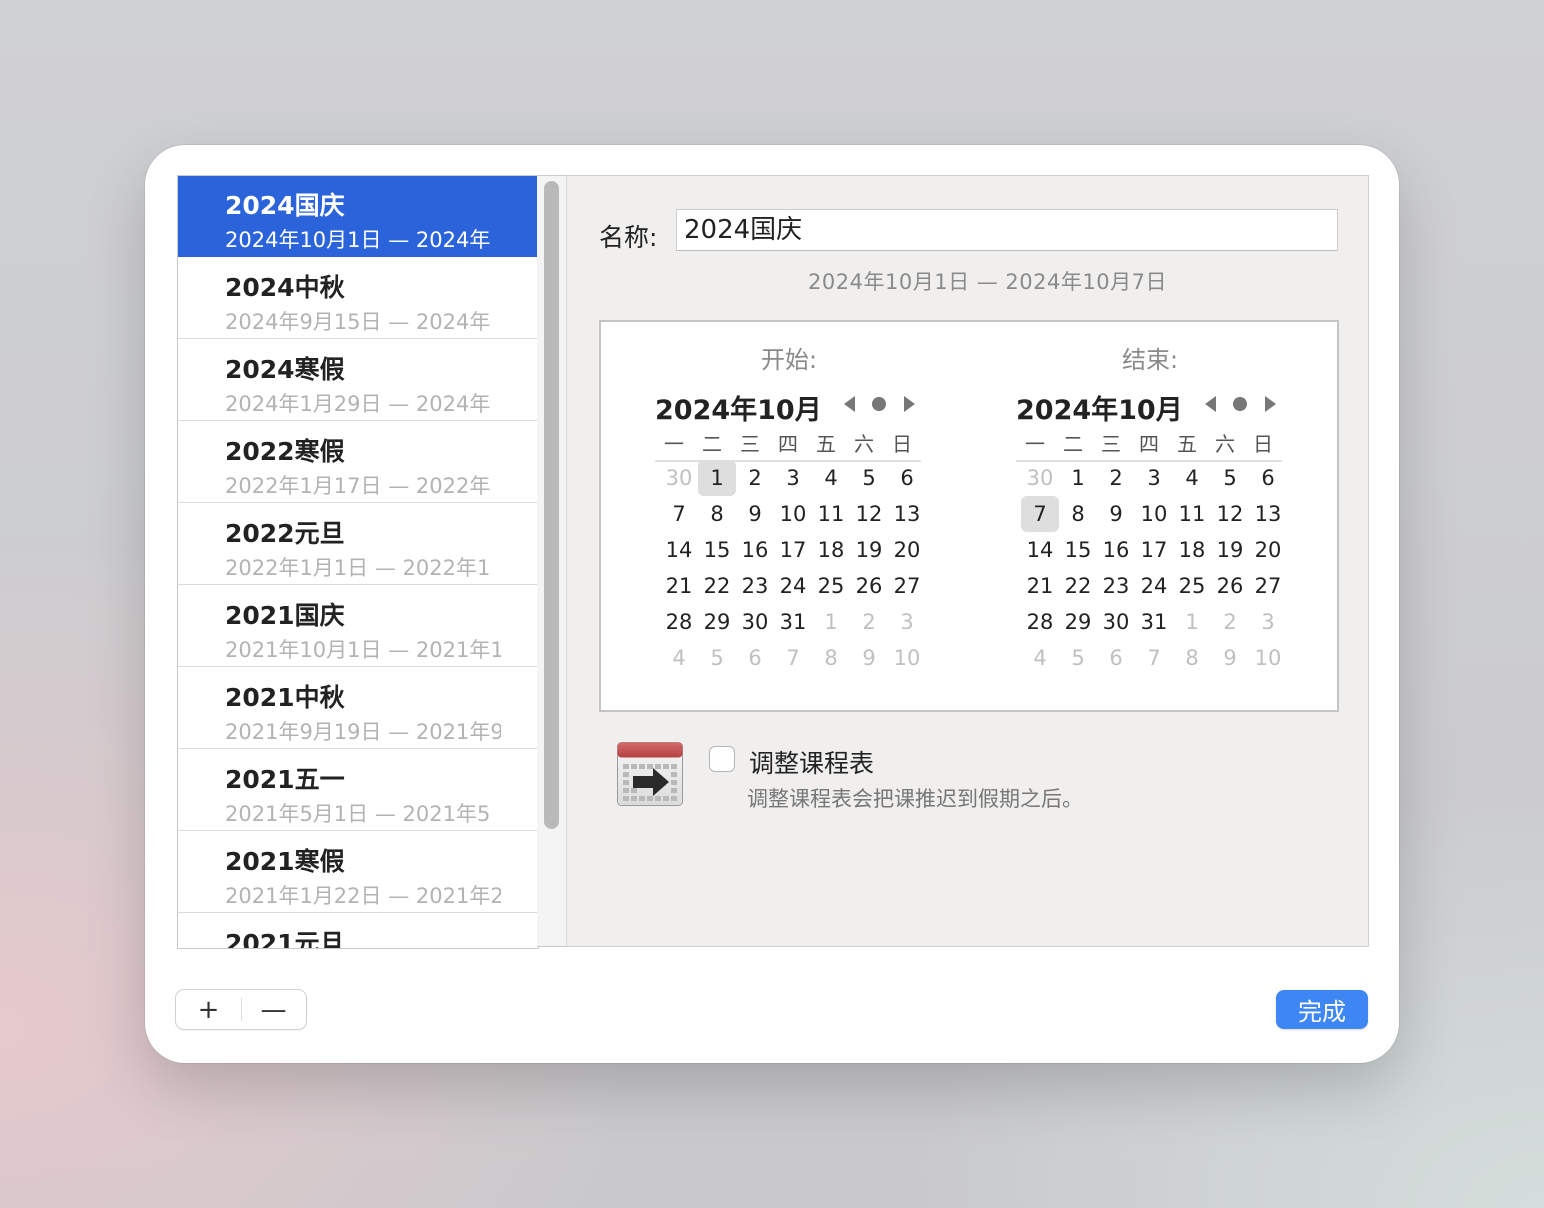 This screenshot has width=1544, height=1208. Describe the element at coordinates (879, 404) in the screenshot. I see `start-today-button` at that location.